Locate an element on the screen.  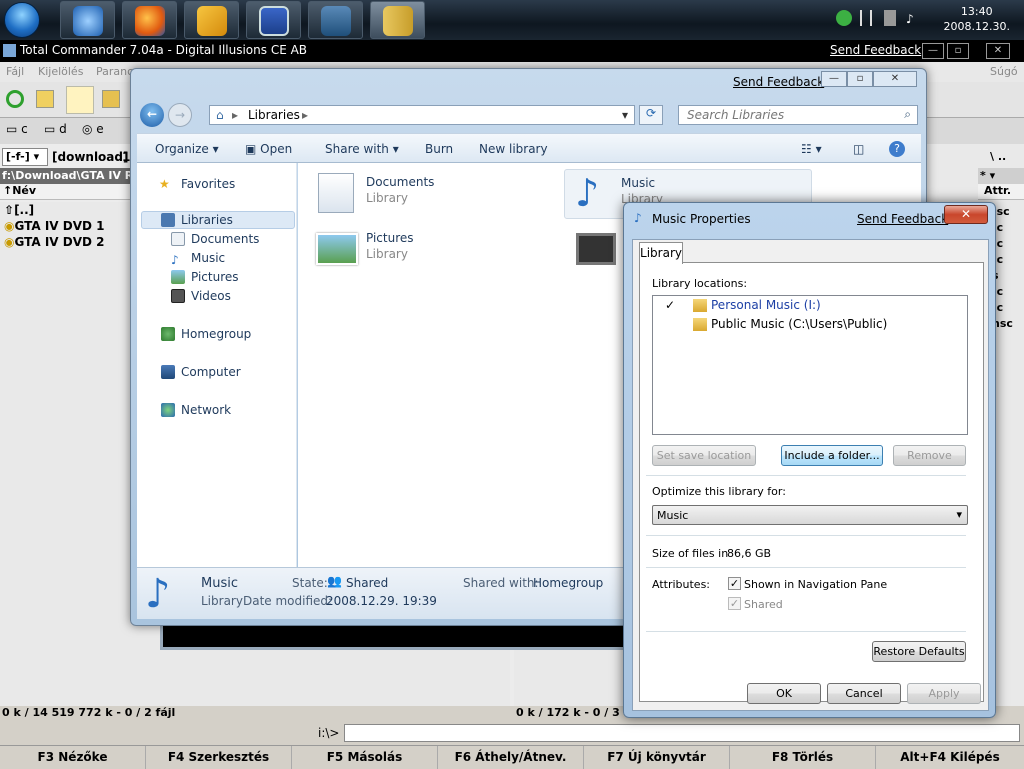
apply-button: Apply is located at coordinates (944, 693).